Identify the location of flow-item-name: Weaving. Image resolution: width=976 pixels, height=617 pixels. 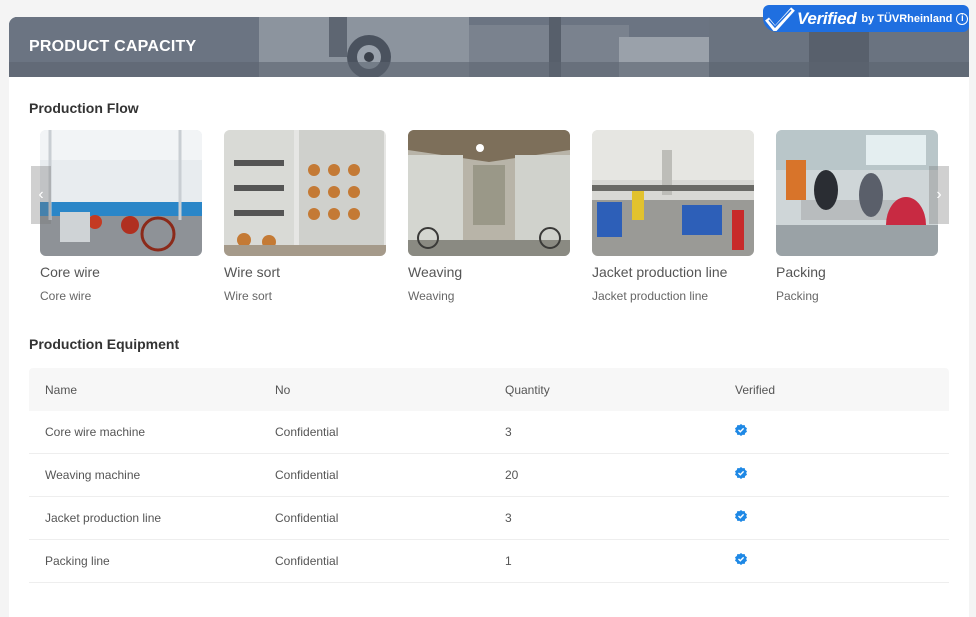
(435, 272).